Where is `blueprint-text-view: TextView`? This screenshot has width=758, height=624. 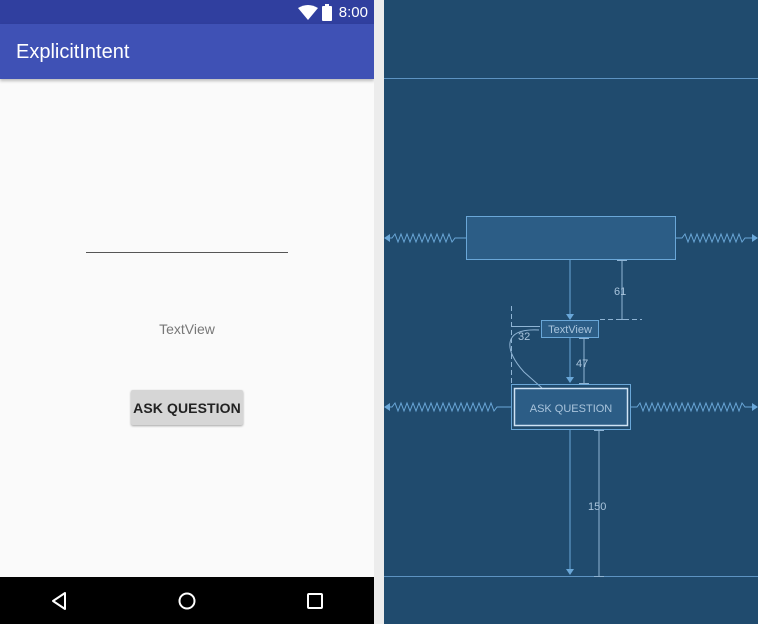 blueprint-text-view: TextView is located at coordinates (570, 329).